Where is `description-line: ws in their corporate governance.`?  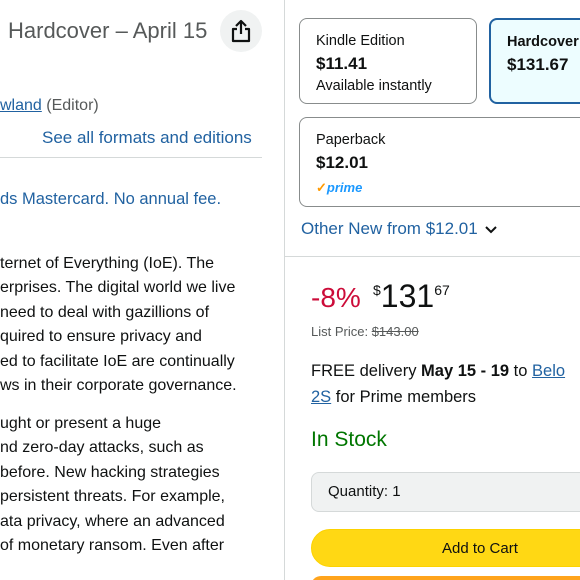
description-line: ws in their corporate governance. is located at coordinates (118, 386).